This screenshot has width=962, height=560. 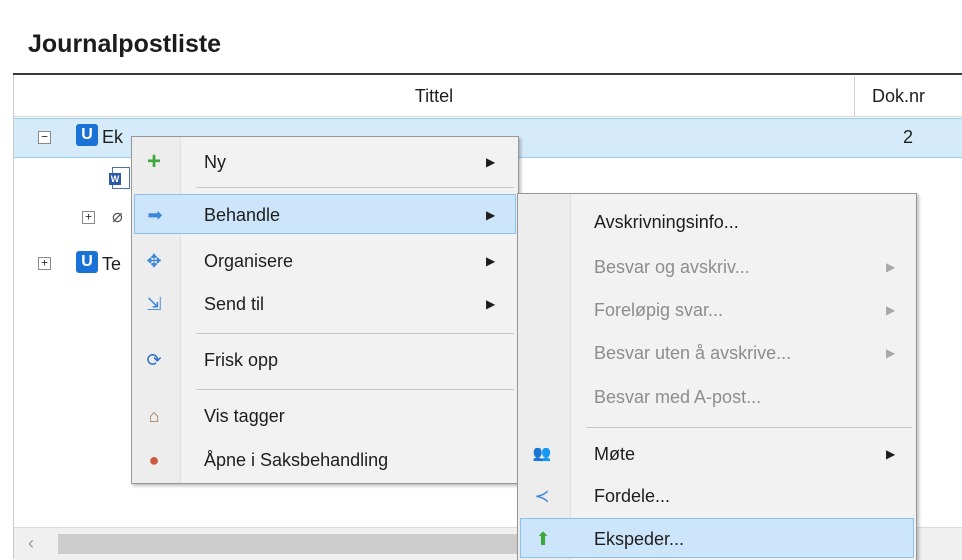 I want to click on menu-item-apne-i-saksbehandling: ● Åpne i Saksbehandling, so click(x=324, y=460).